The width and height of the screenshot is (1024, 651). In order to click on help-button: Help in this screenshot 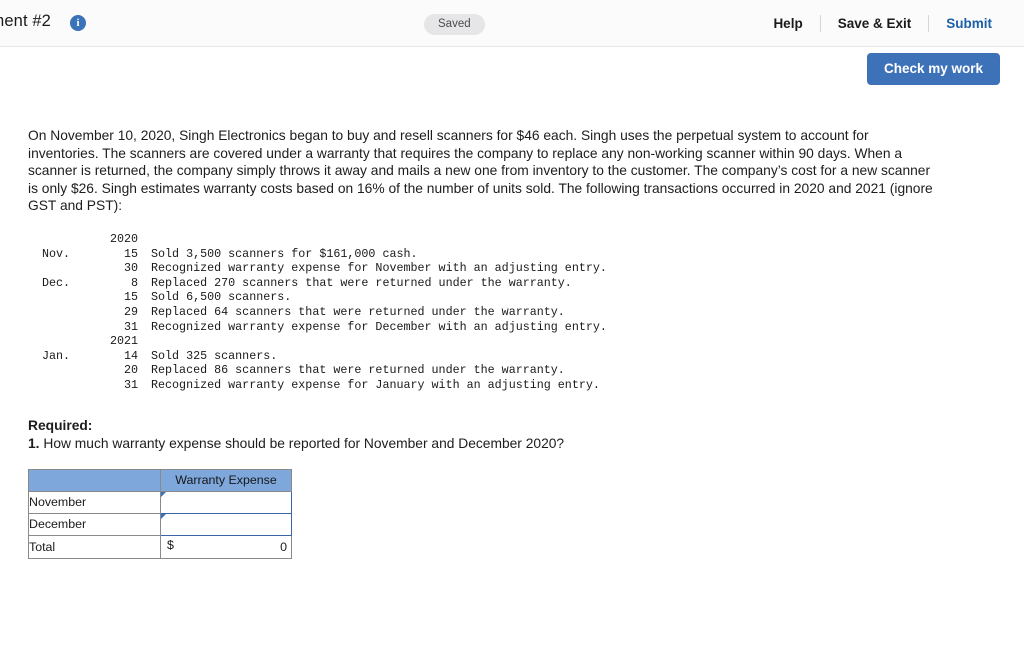, I will do `click(787, 23)`.